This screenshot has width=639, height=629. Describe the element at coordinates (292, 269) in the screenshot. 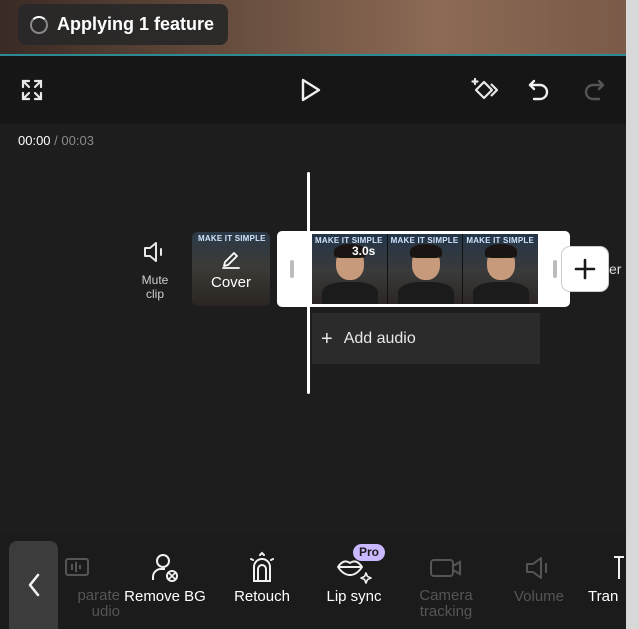

I see `clip-left-handle` at that location.